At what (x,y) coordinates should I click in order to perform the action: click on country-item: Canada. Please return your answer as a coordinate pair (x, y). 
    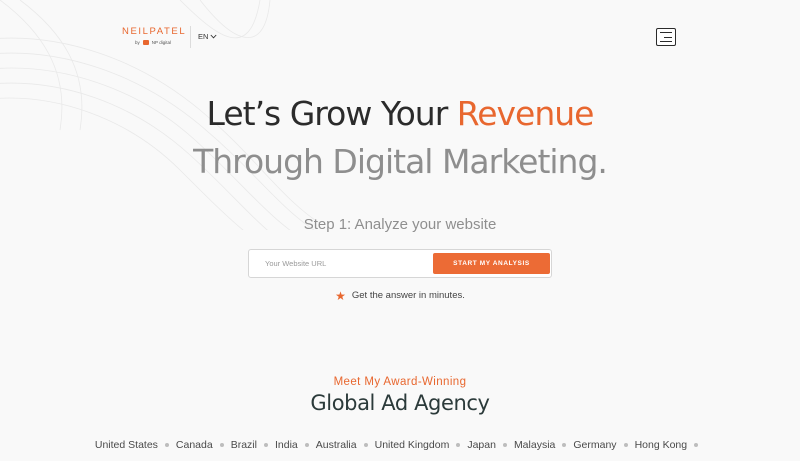
    Looking at the image, I should click on (194, 445).